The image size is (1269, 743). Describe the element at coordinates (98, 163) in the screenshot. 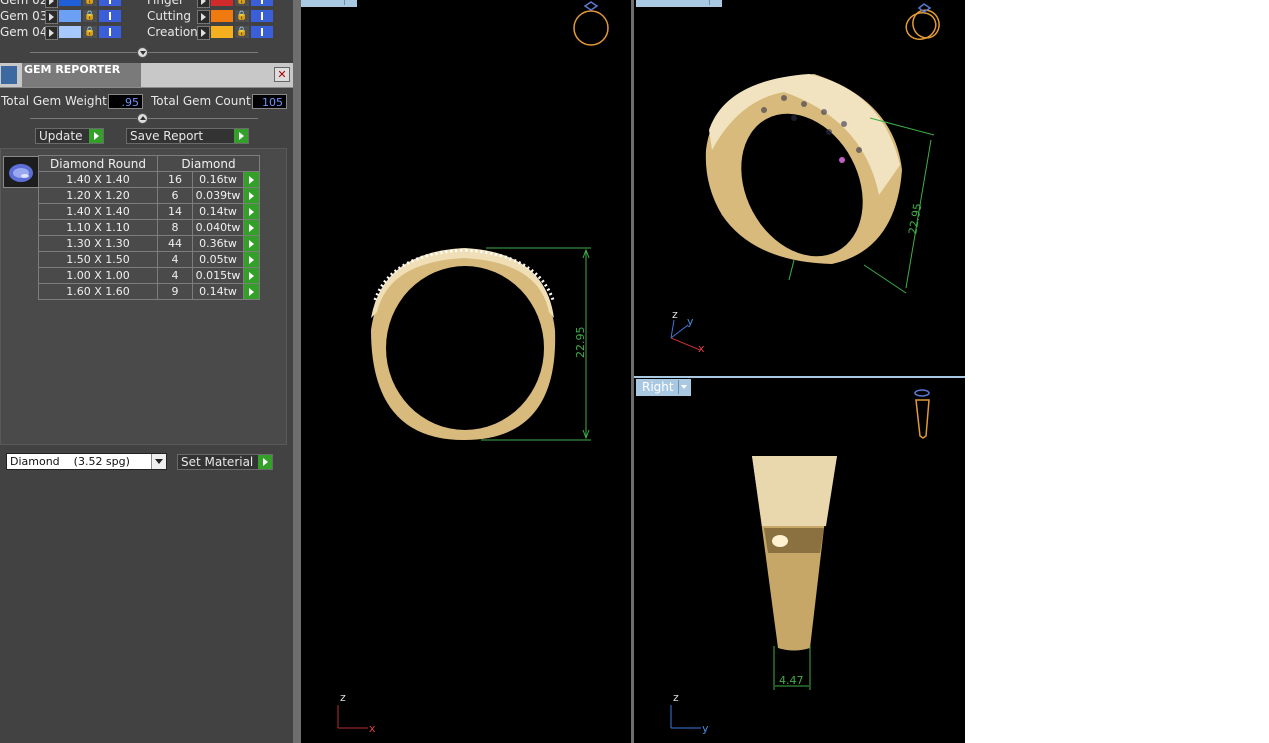

I see `gem-table-header-shape: Diamond Round` at that location.